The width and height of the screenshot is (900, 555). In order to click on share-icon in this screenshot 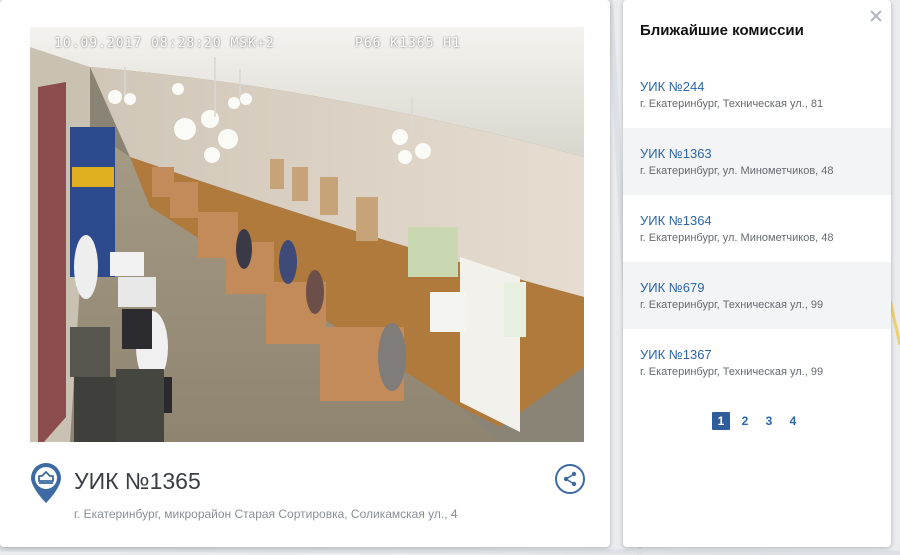, I will do `click(570, 479)`.